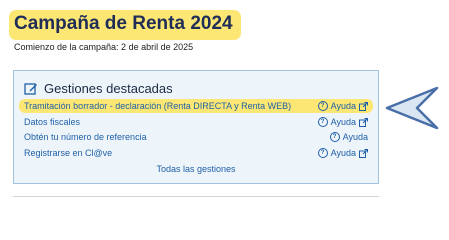 Image resolution: width=449 pixels, height=240 pixels. Describe the element at coordinates (196, 137) in the screenshot. I see `procedure-link-numero-referencia: Obtén tu número de referencia ? Ayuda` at that location.